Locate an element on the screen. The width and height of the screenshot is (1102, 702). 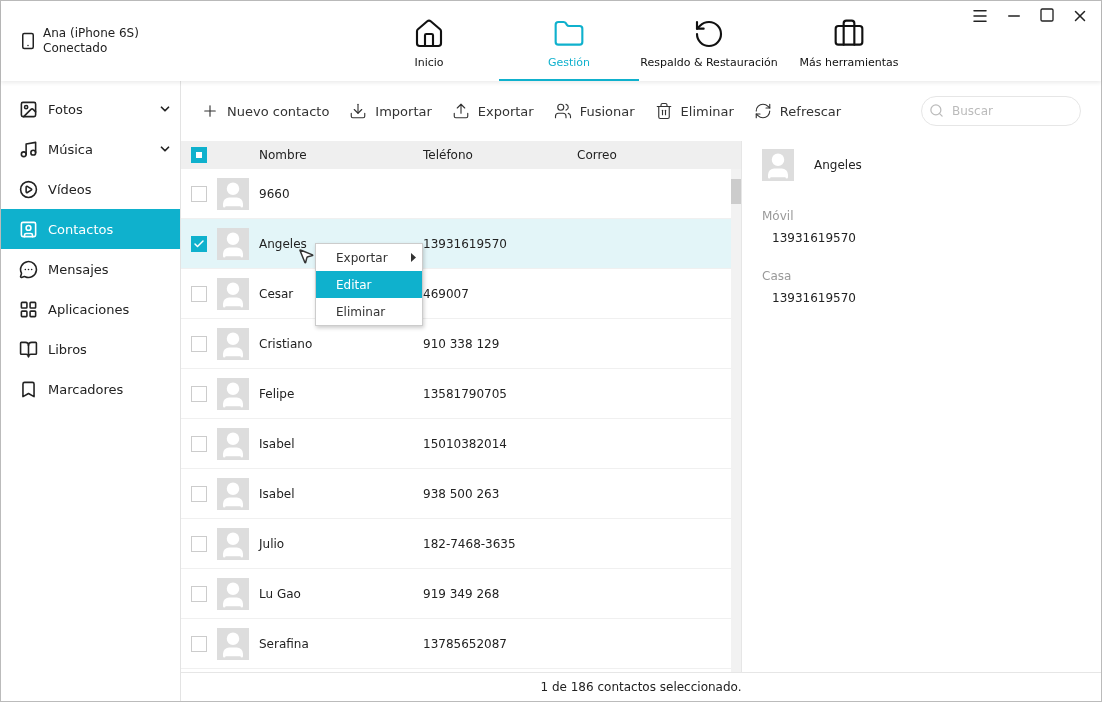
contact-name: Serafina is located at coordinates (284, 643).